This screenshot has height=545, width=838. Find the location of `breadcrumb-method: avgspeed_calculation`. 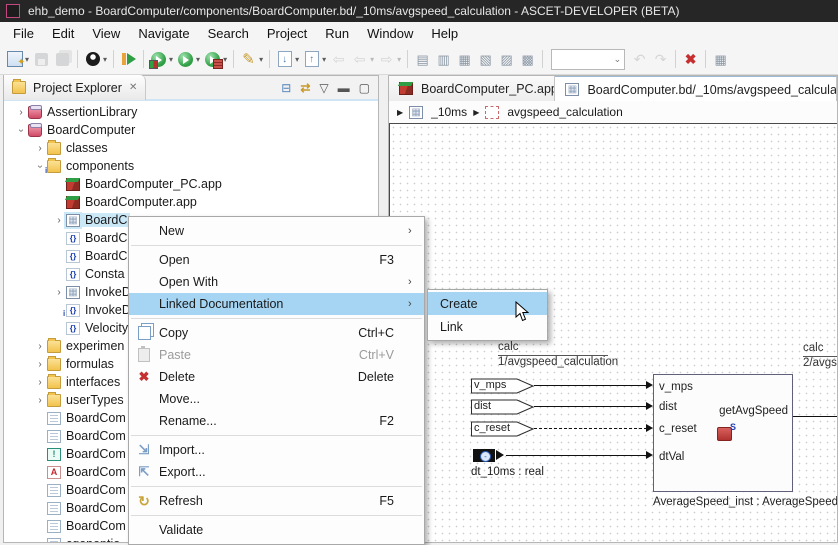

breadcrumb-method: avgspeed_calculation is located at coordinates (564, 112).